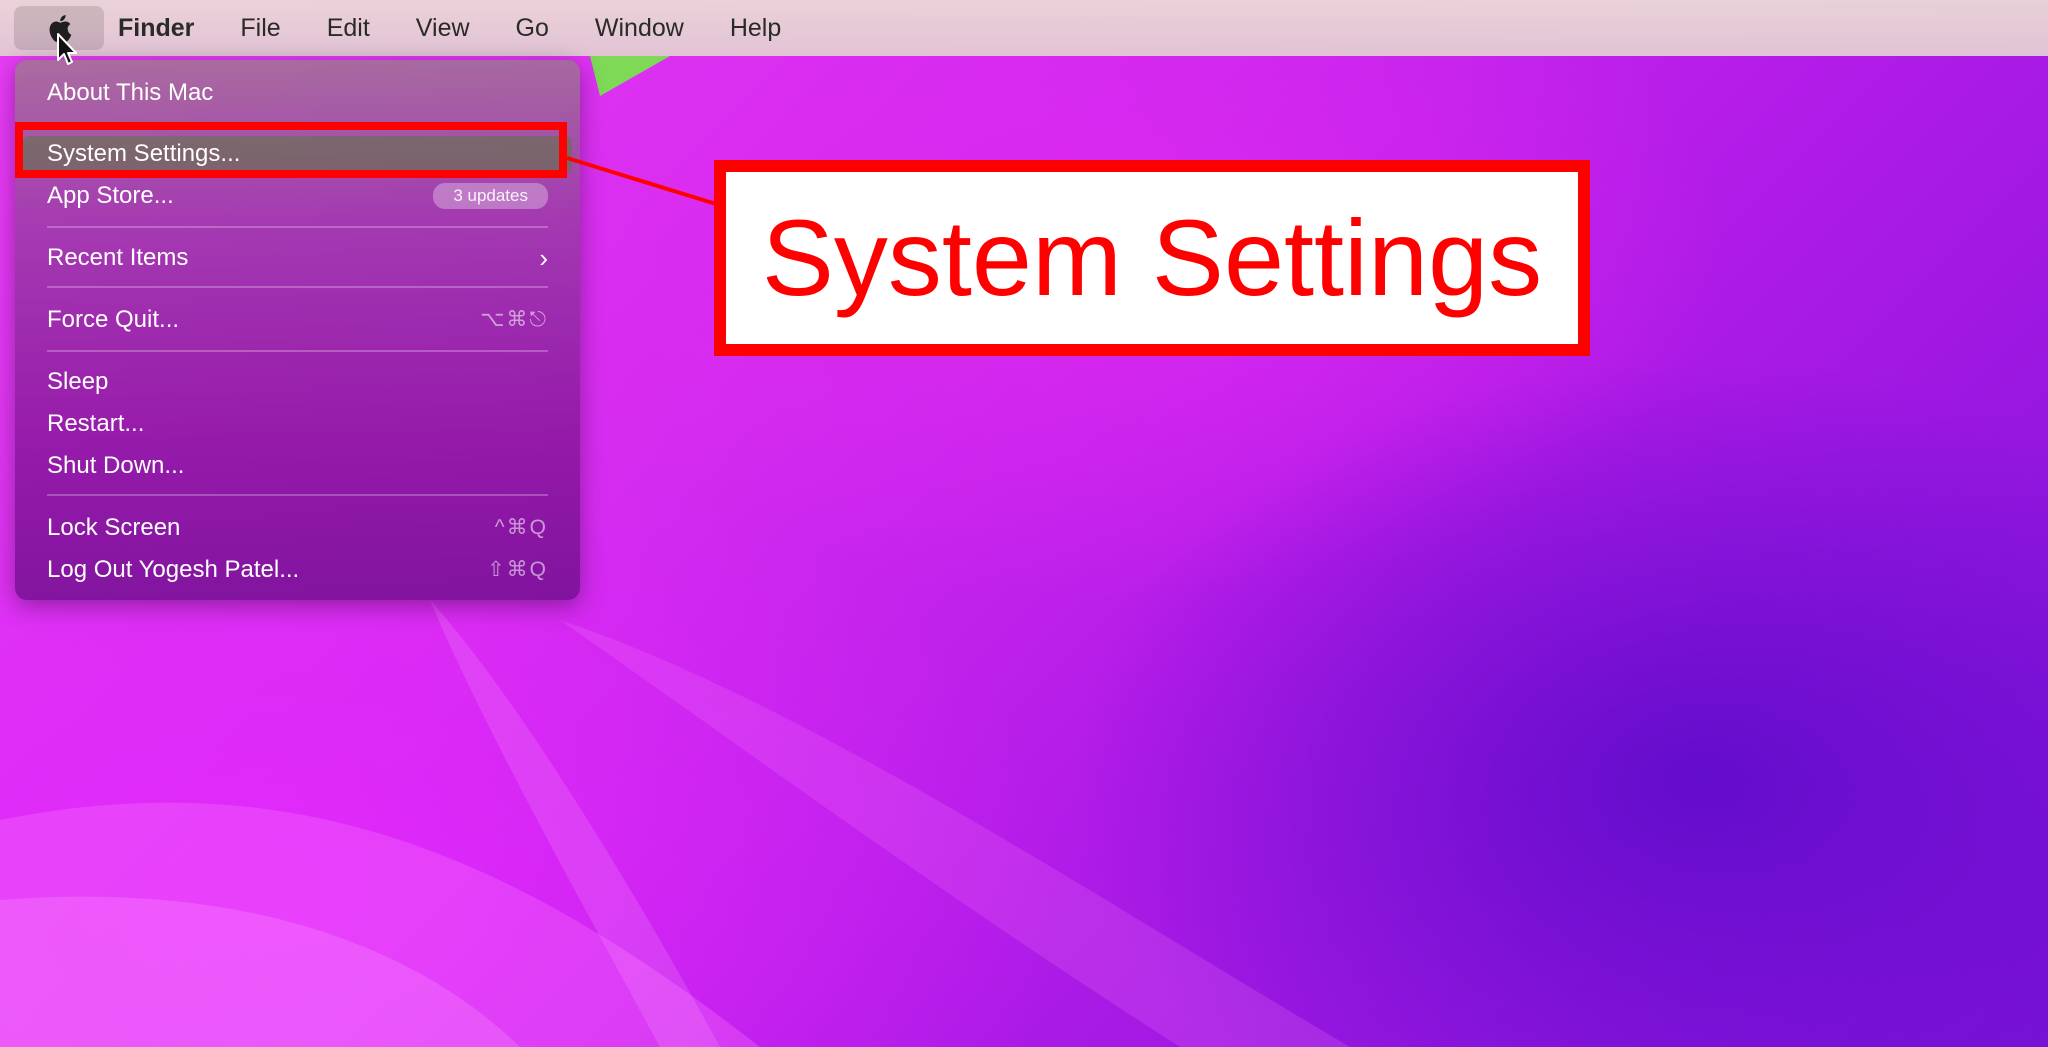  Describe the element at coordinates (443, 28) in the screenshot. I see `menu-view: View` at that location.